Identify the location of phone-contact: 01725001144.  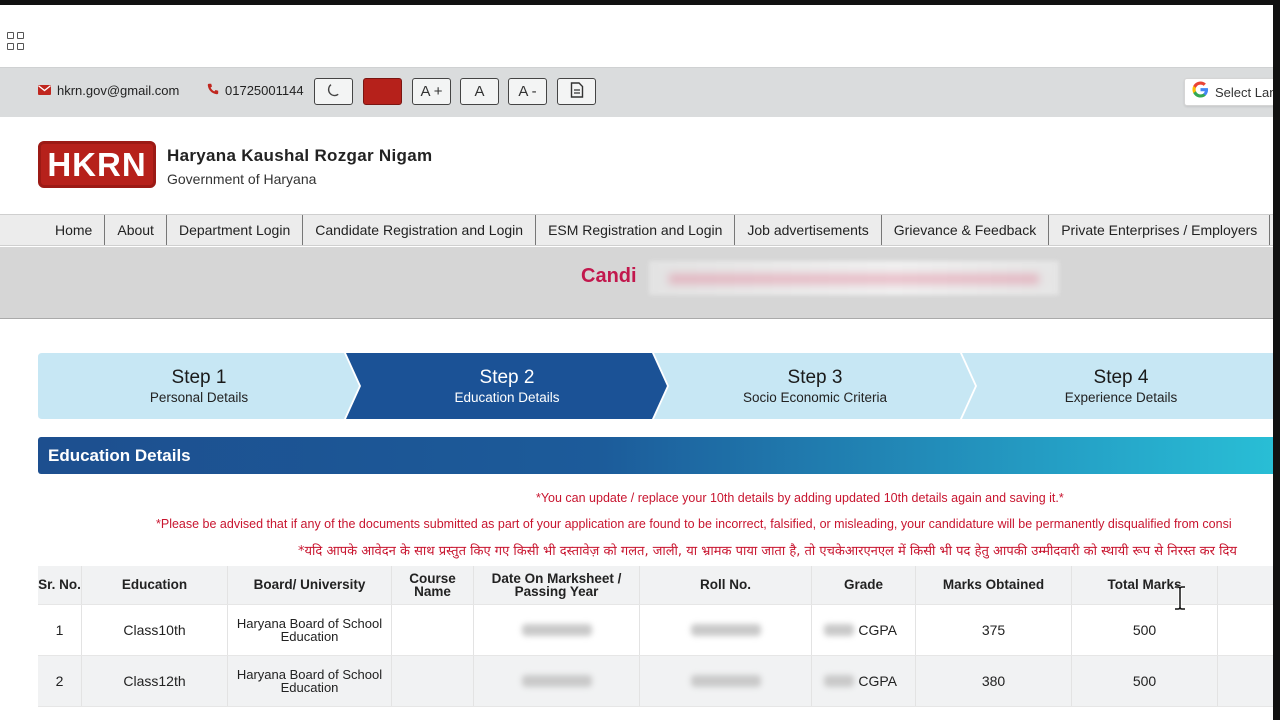
(255, 90).